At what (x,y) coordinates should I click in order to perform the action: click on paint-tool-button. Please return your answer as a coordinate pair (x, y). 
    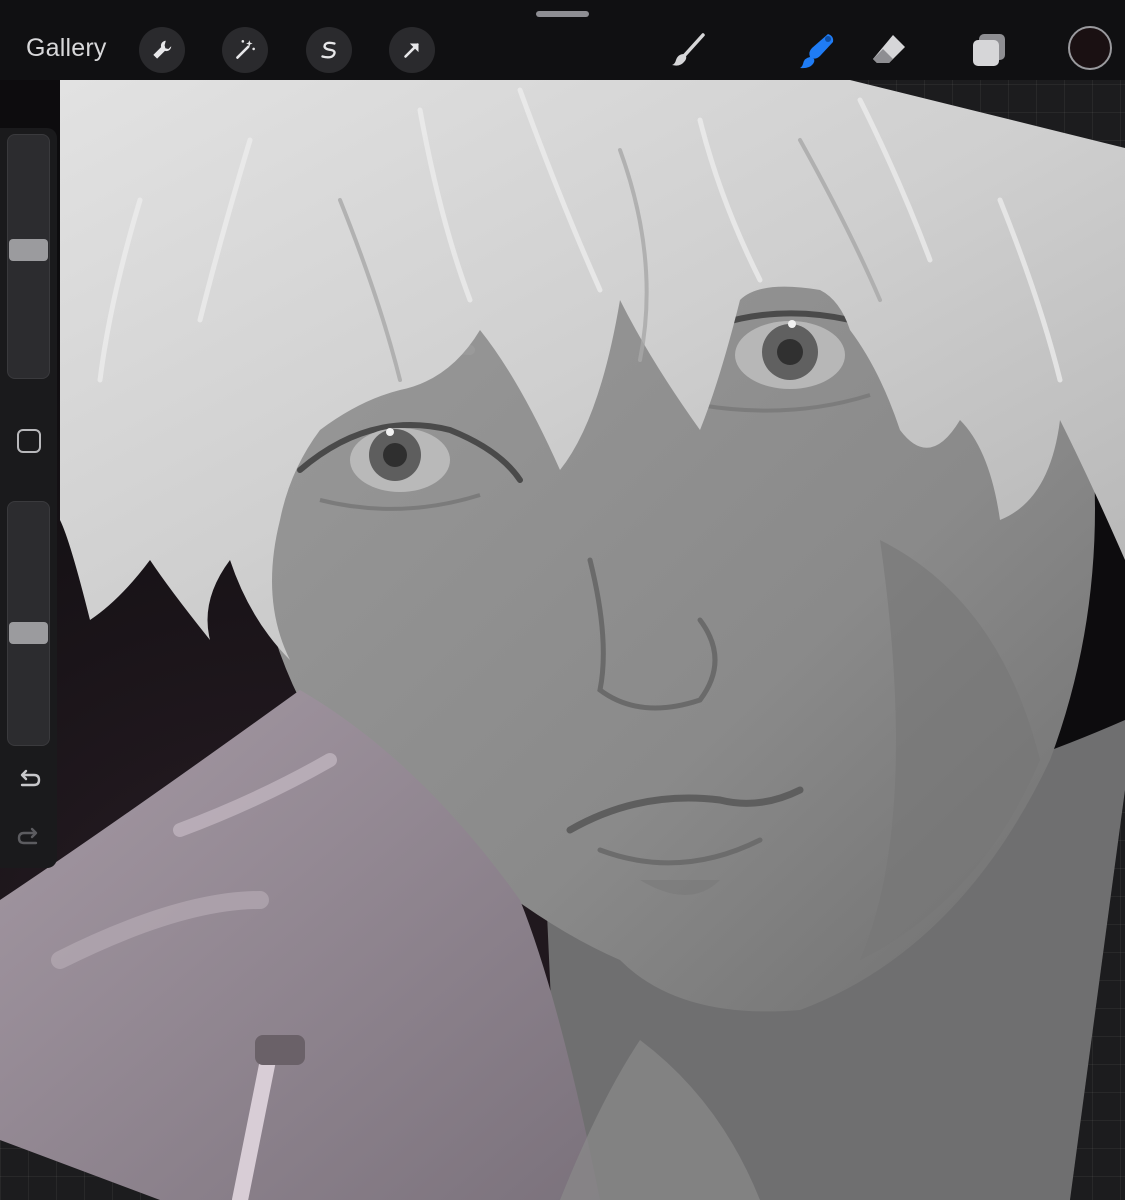
    Looking at the image, I should click on (688, 50).